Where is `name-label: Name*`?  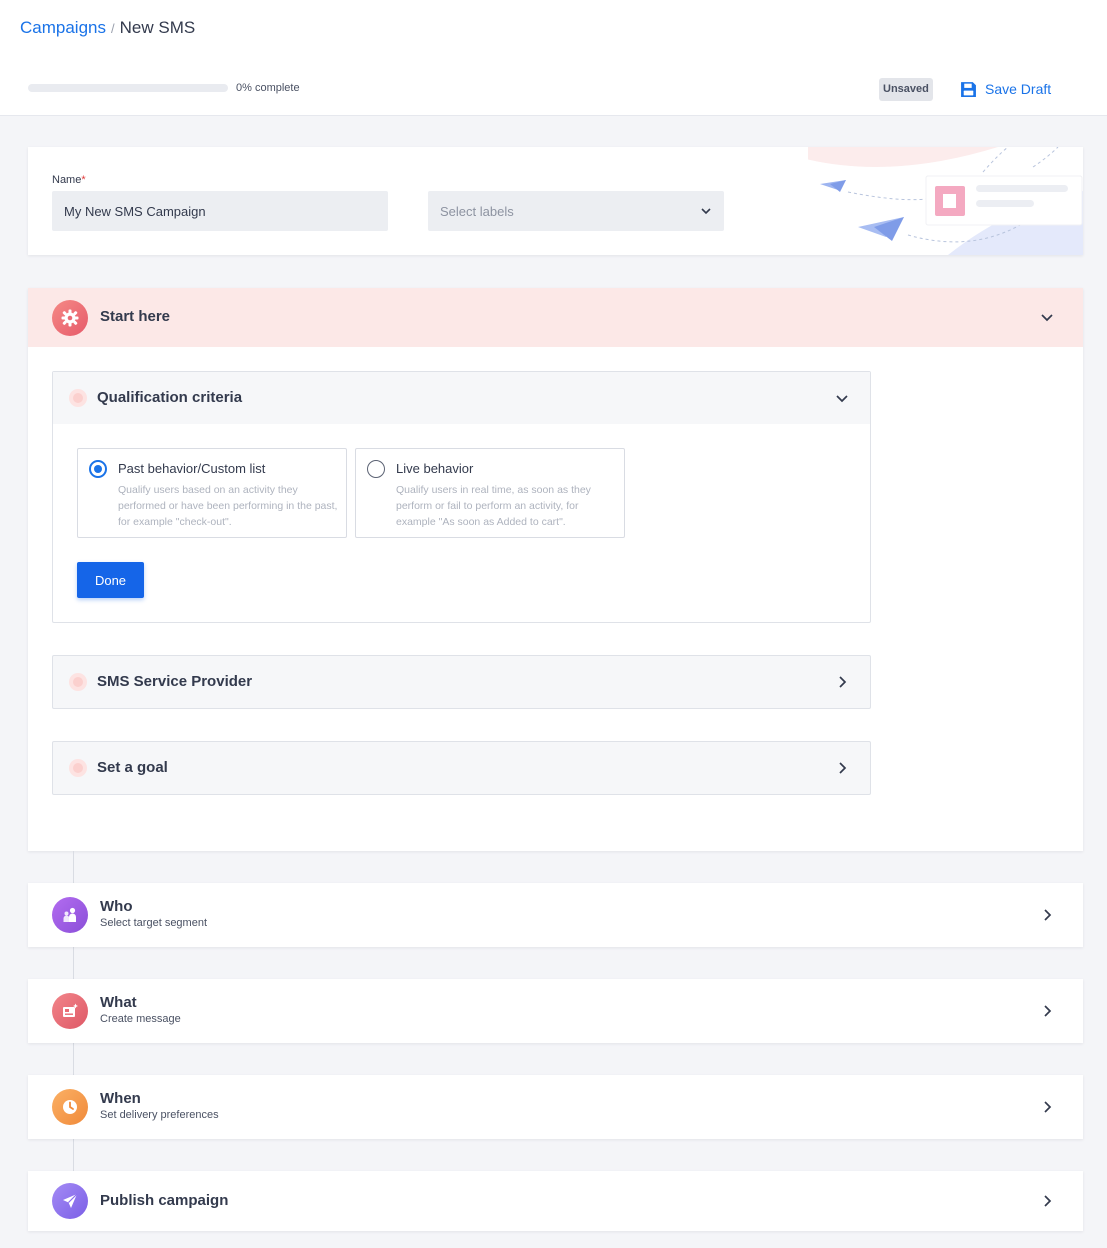
name-label: Name* is located at coordinates (69, 180).